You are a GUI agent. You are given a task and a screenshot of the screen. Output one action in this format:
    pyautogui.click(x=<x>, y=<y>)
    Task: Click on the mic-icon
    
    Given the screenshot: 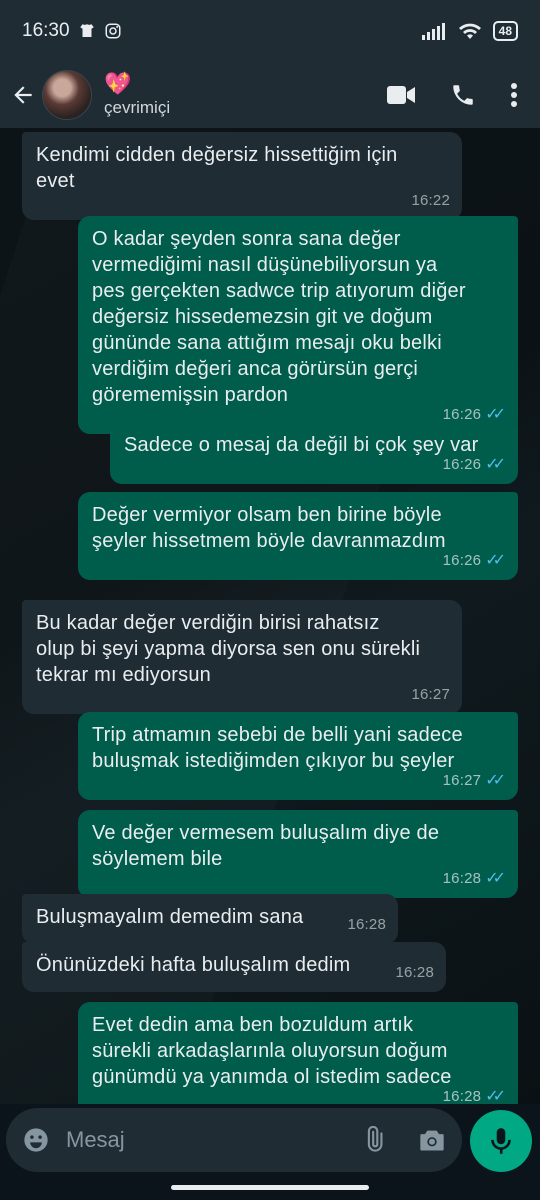 What is the action you would take?
    pyautogui.click(x=501, y=1141)
    